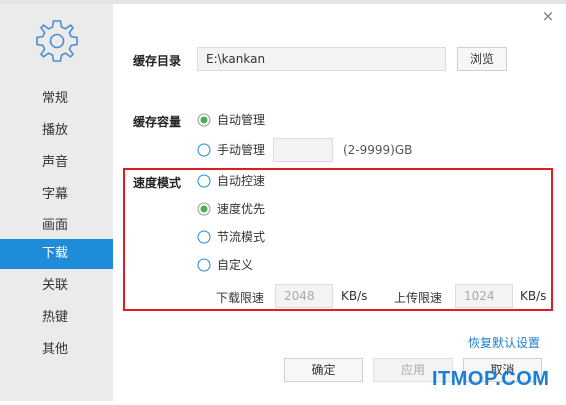 This screenshot has height=405, width=566. Describe the element at coordinates (56, 99) in the screenshot. I see `sidebar-item-general: 常规` at that location.